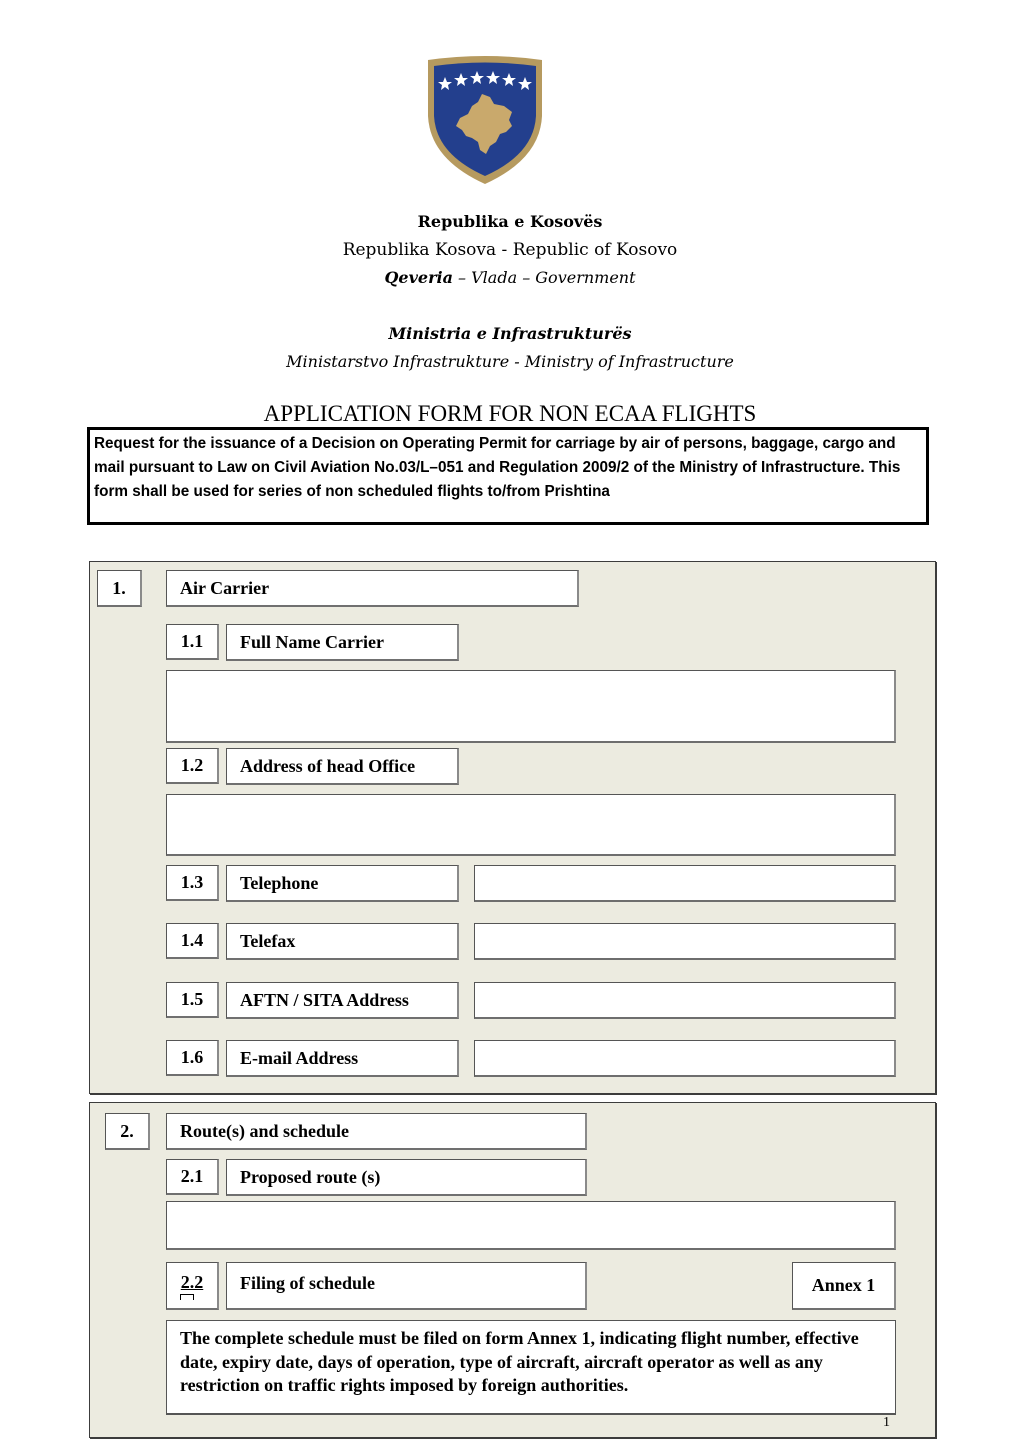 The height and width of the screenshot is (1443, 1020). Describe the element at coordinates (510, 333) in the screenshot. I see `ministry-name-albanian: Ministria e Infrastrukturës` at that location.